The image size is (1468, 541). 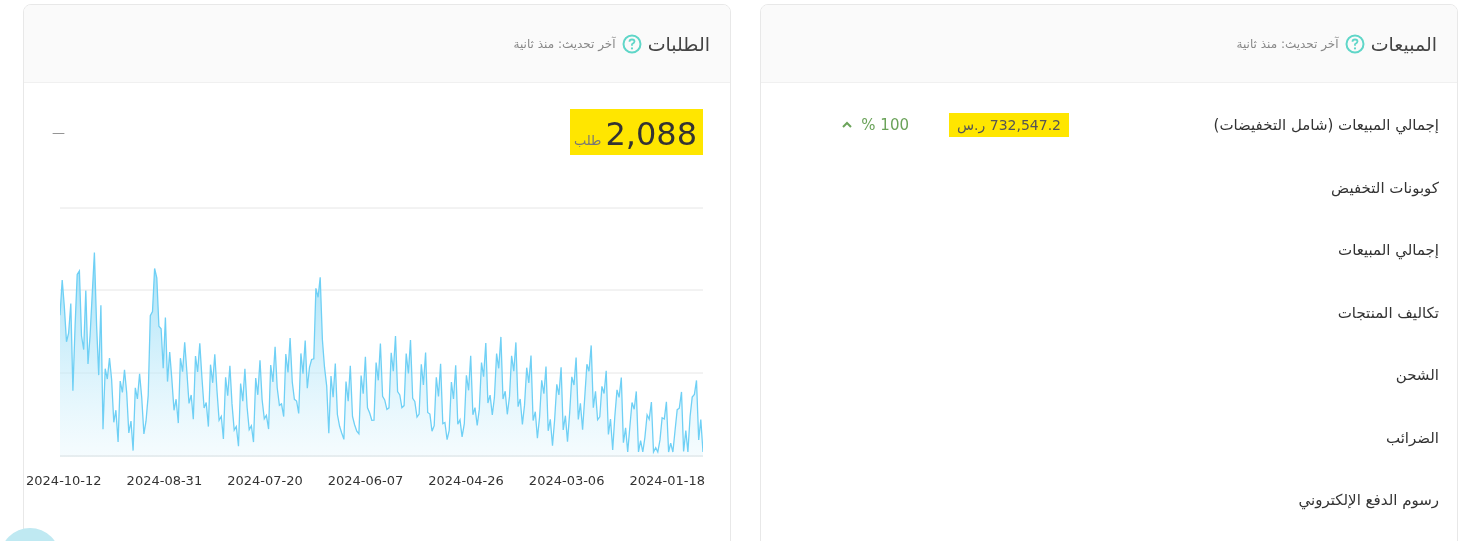 I want to click on panel-title: الطلبات, so click(x=678, y=43).